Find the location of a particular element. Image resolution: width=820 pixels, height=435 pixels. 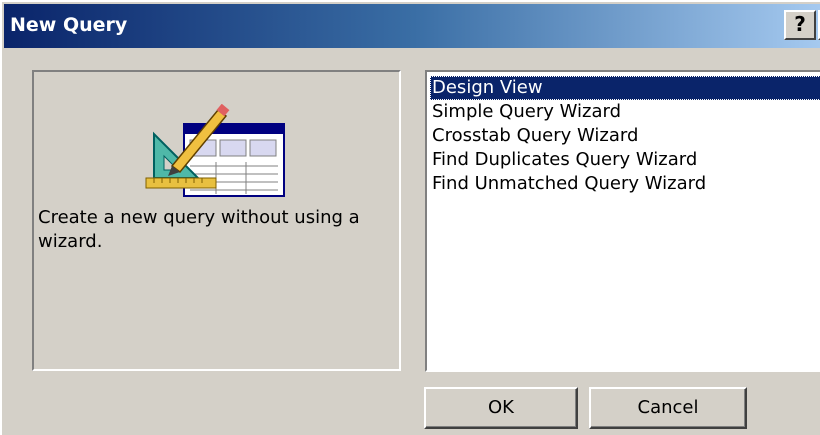

title-bar: New Query ? × is located at coordinates (412, 26).